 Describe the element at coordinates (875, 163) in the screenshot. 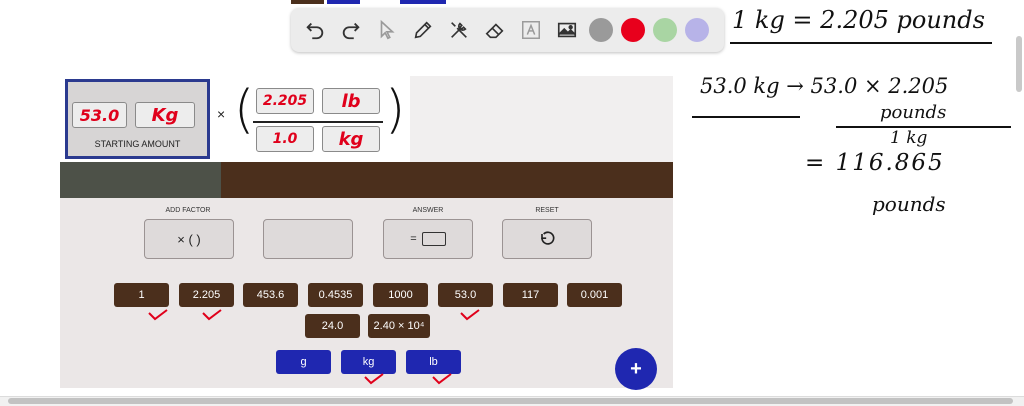

I see `handwriting-line-3: = 116.865` at that location.